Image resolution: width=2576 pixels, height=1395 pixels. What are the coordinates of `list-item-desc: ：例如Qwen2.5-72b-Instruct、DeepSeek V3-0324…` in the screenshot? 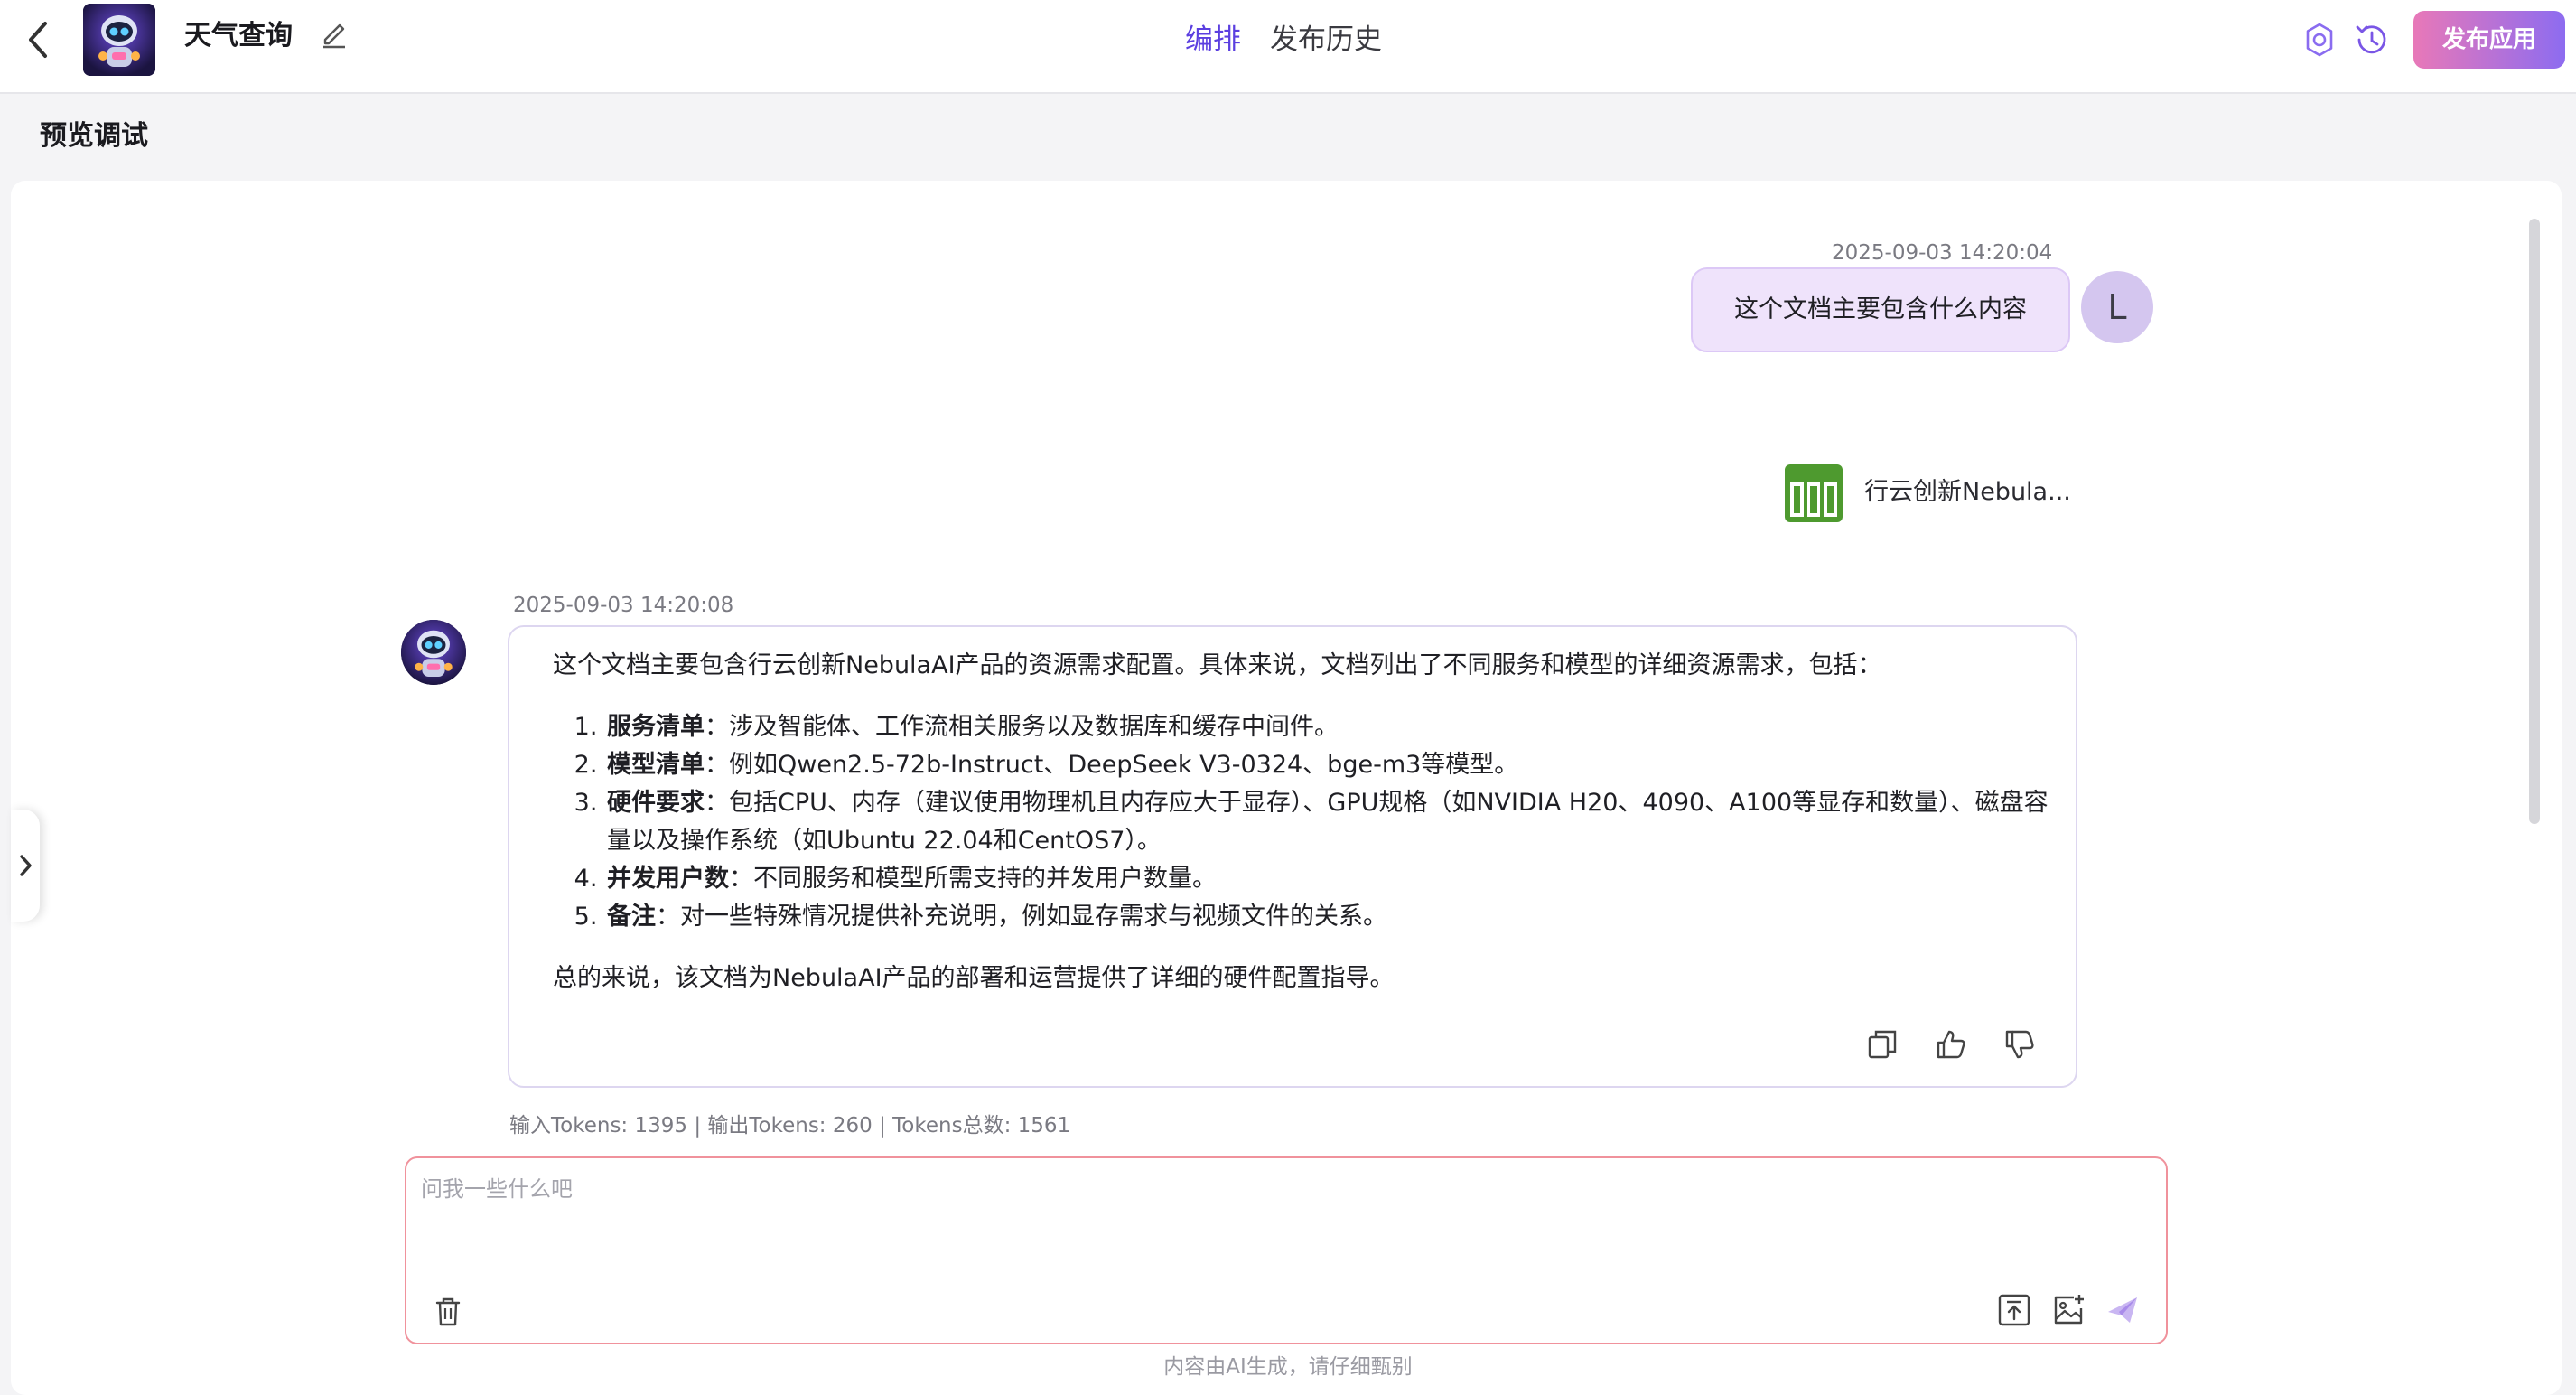 It's located at (1112, 765).